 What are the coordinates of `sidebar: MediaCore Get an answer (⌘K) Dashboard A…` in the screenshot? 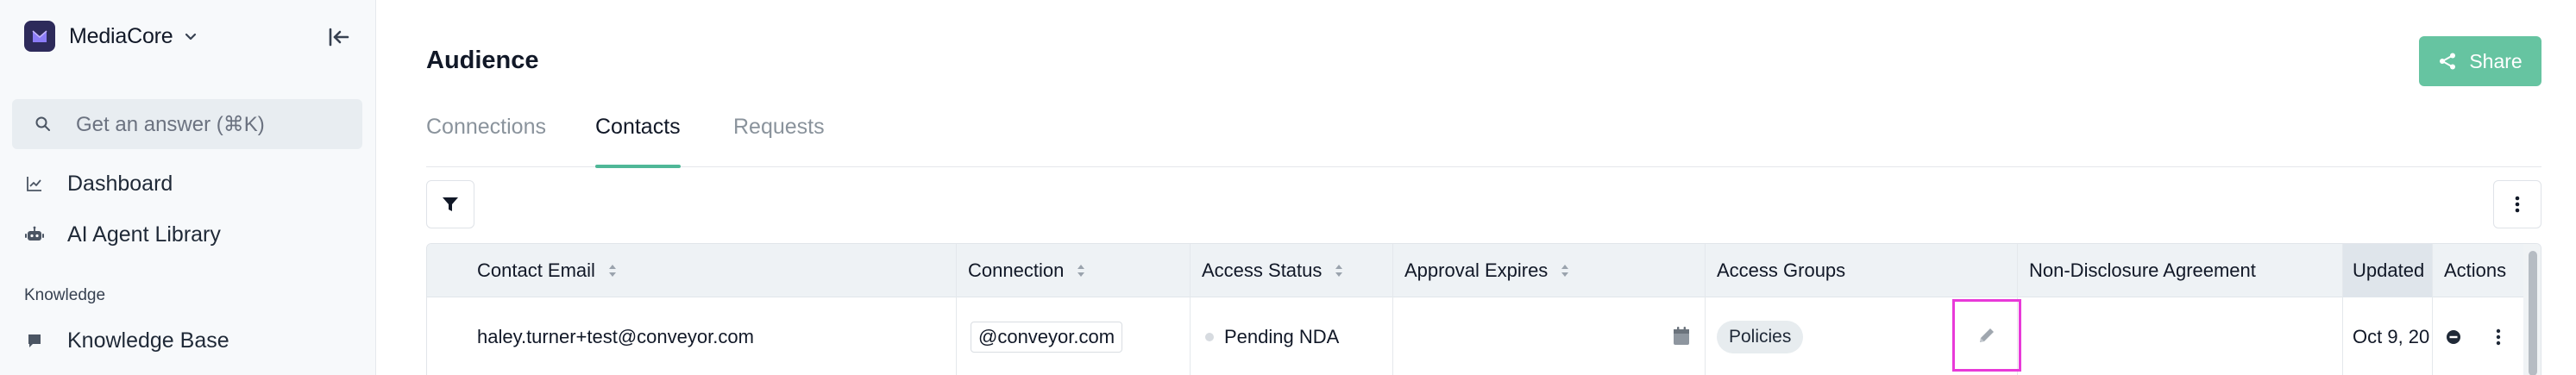 It's located at (188, 187).